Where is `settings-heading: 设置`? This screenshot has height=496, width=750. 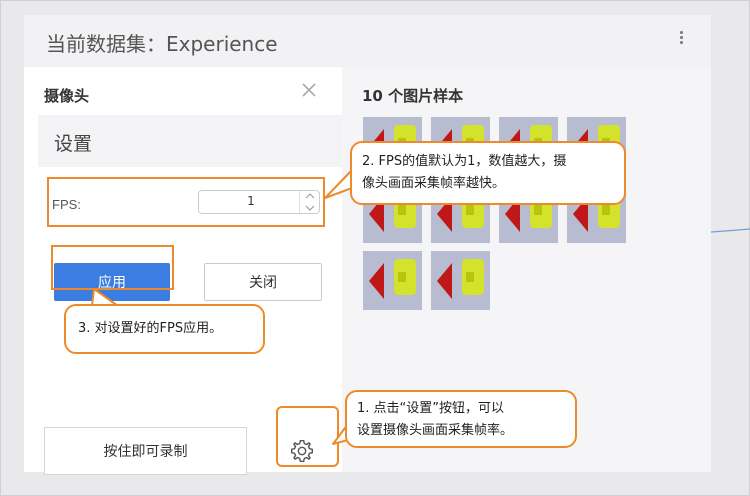 settings-heading: 设置 is located at coordinates (73, 144).